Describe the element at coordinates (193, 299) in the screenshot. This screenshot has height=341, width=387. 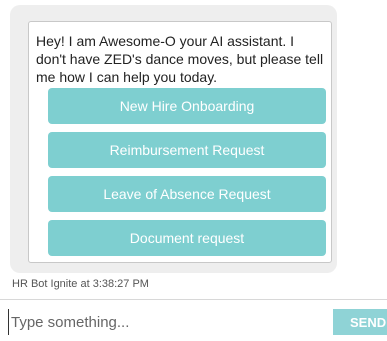
I see `composer-divider` at that location.